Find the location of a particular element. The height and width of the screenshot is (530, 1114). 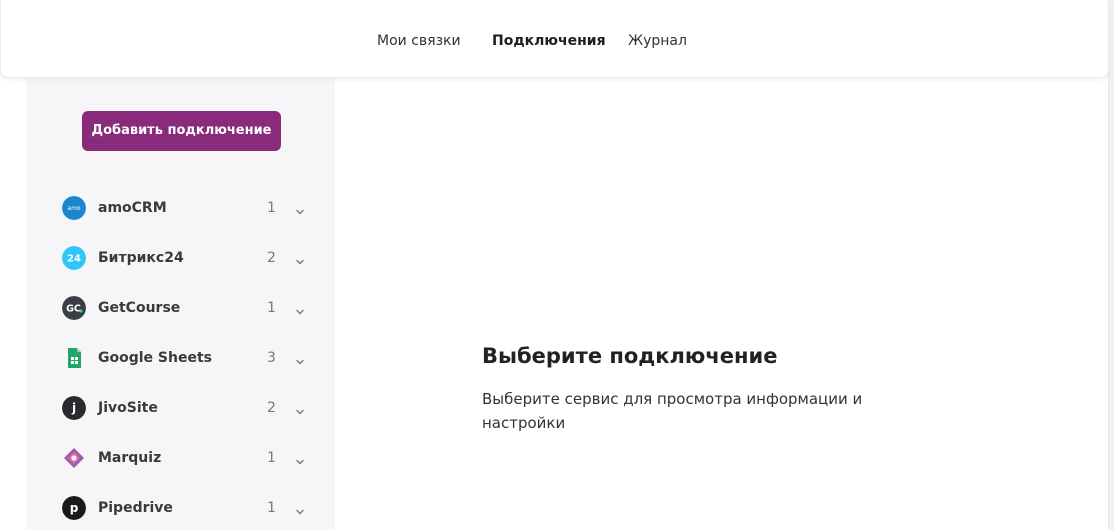

pipedrive-icon: p is located at coordinates (74, 508).